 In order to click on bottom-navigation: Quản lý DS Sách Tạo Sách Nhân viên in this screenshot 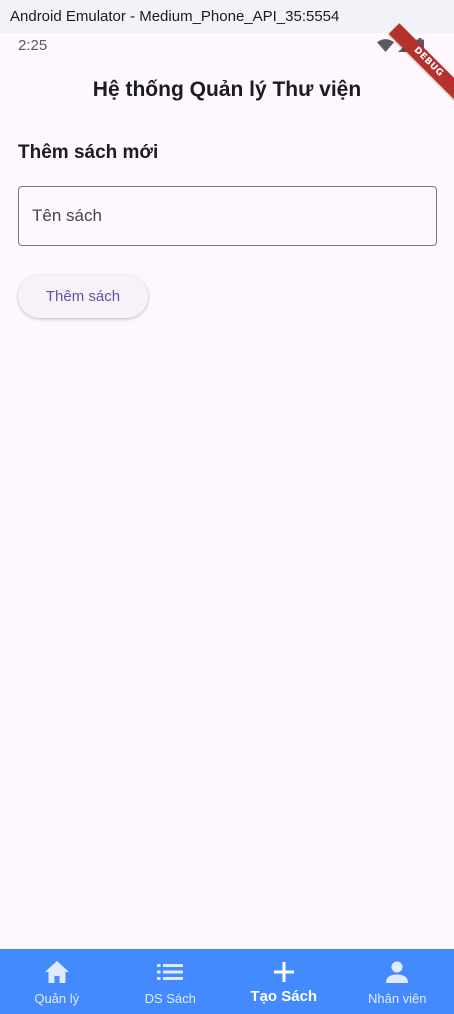, I will do `click(227, 981)`.